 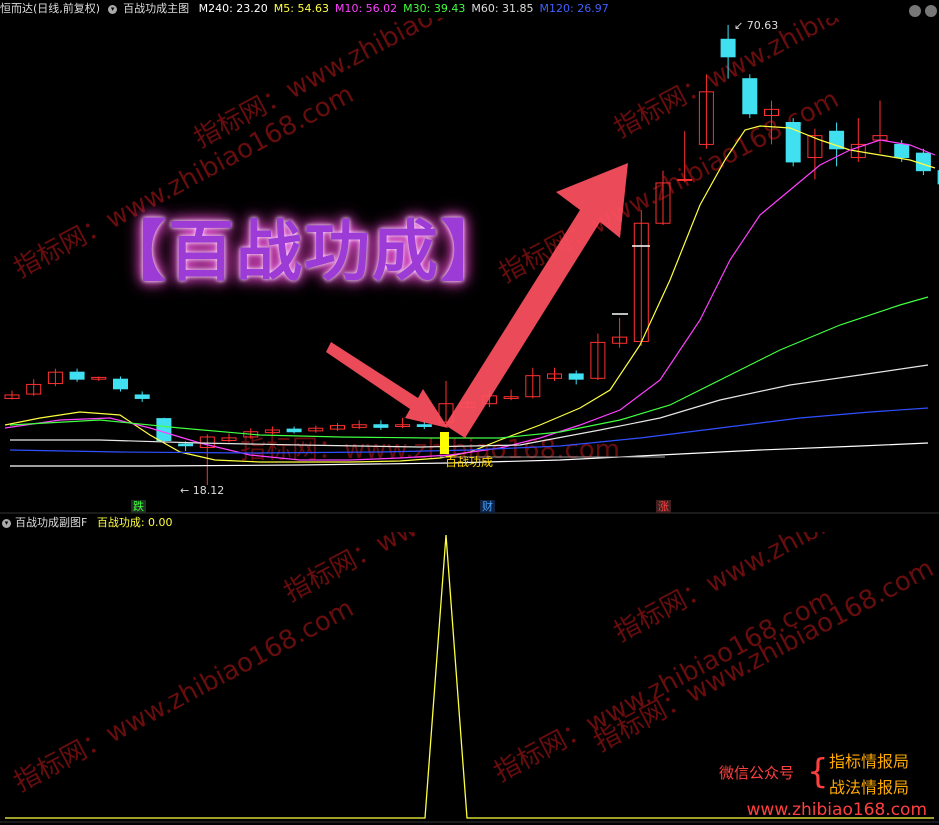 I want to click on day-tag-fall: 跌, so click(x=138, y=506).